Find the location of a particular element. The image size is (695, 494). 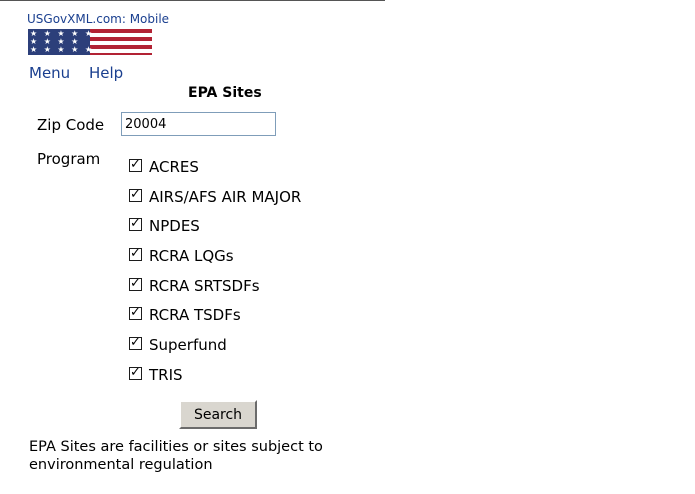

rcra-lqgs-checkbox: ✓ is located at coordinates (135, 254).